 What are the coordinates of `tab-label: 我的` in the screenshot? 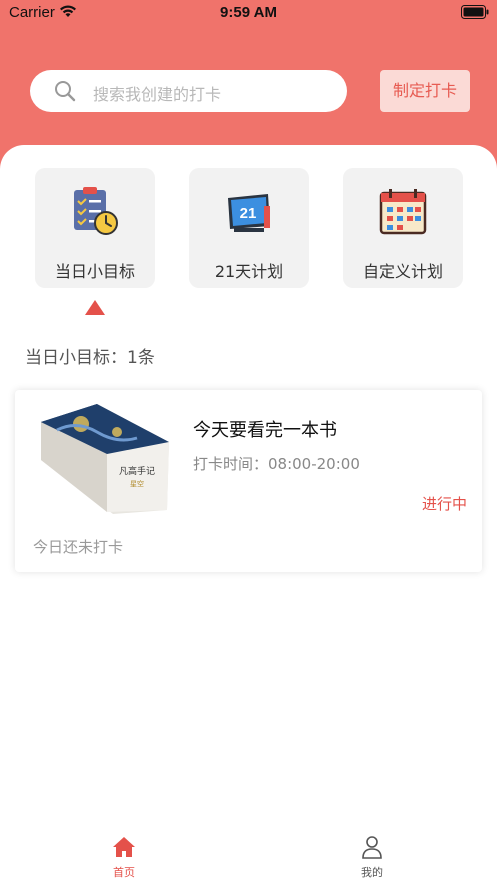 It's located at (372, 872).